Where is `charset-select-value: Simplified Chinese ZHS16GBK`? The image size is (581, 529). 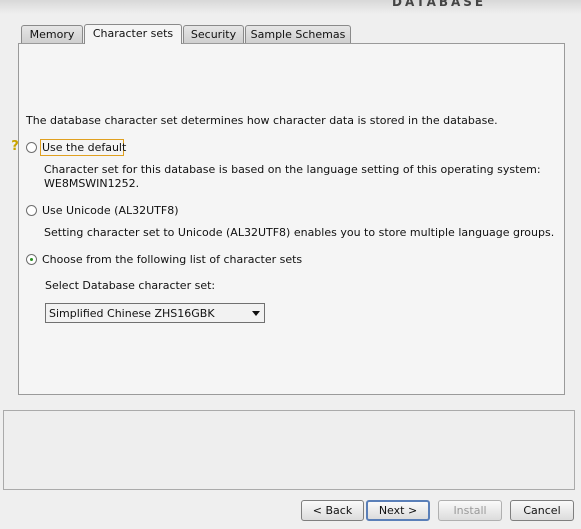
charset-select-value: Simplified Chinese ZHS16GBK is located at coordinates (132, 313).